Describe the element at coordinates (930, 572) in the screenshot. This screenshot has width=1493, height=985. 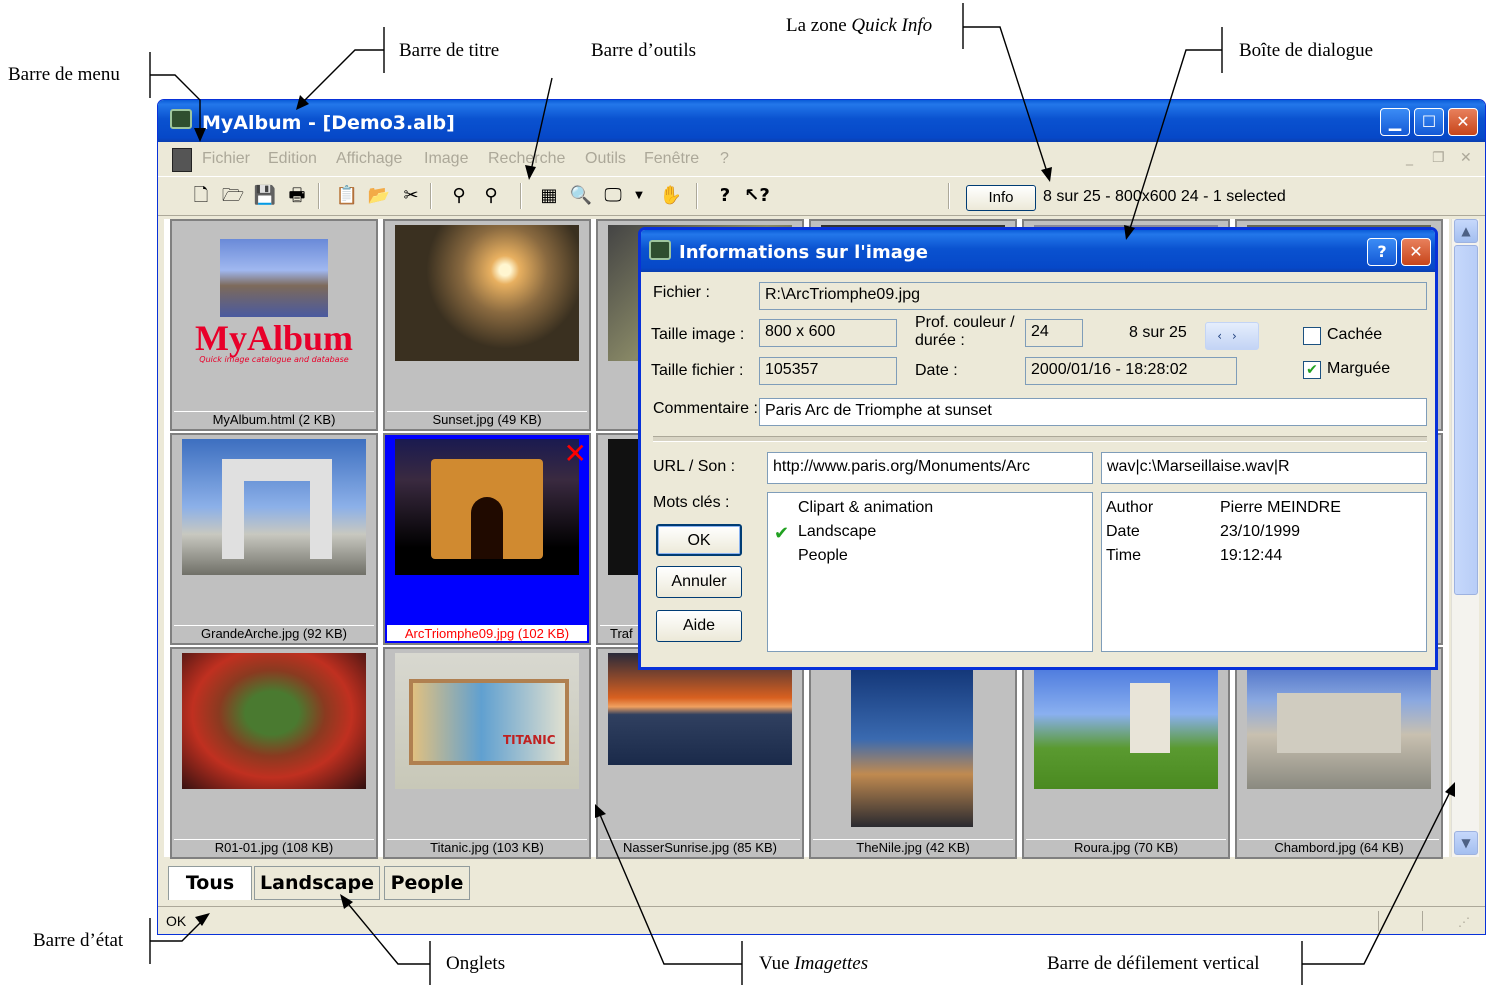
I see `keywords-list: Clipart & animation ✔ Landscape People` at that location.